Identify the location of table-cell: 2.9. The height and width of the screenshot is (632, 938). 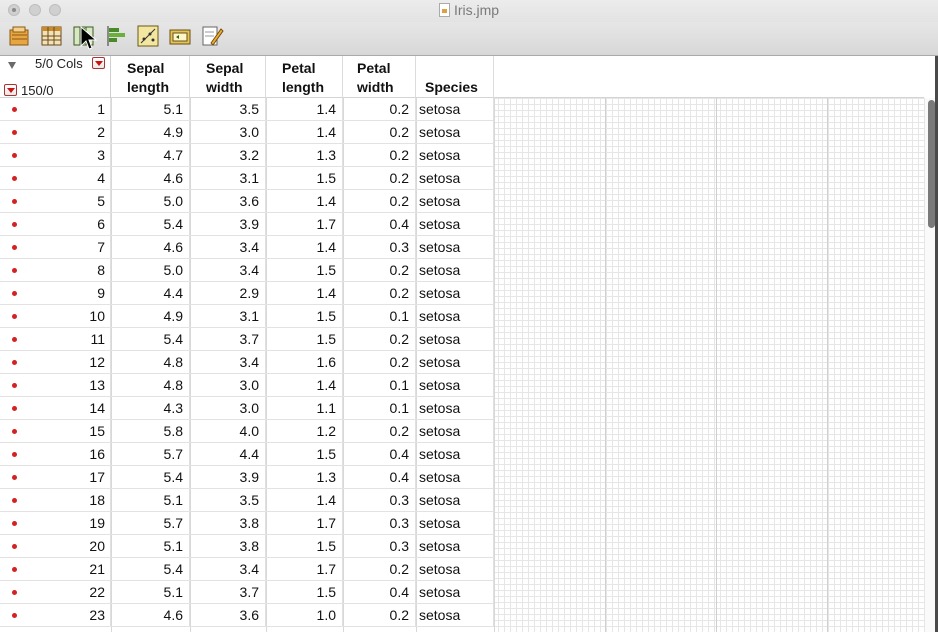
(228, 293).